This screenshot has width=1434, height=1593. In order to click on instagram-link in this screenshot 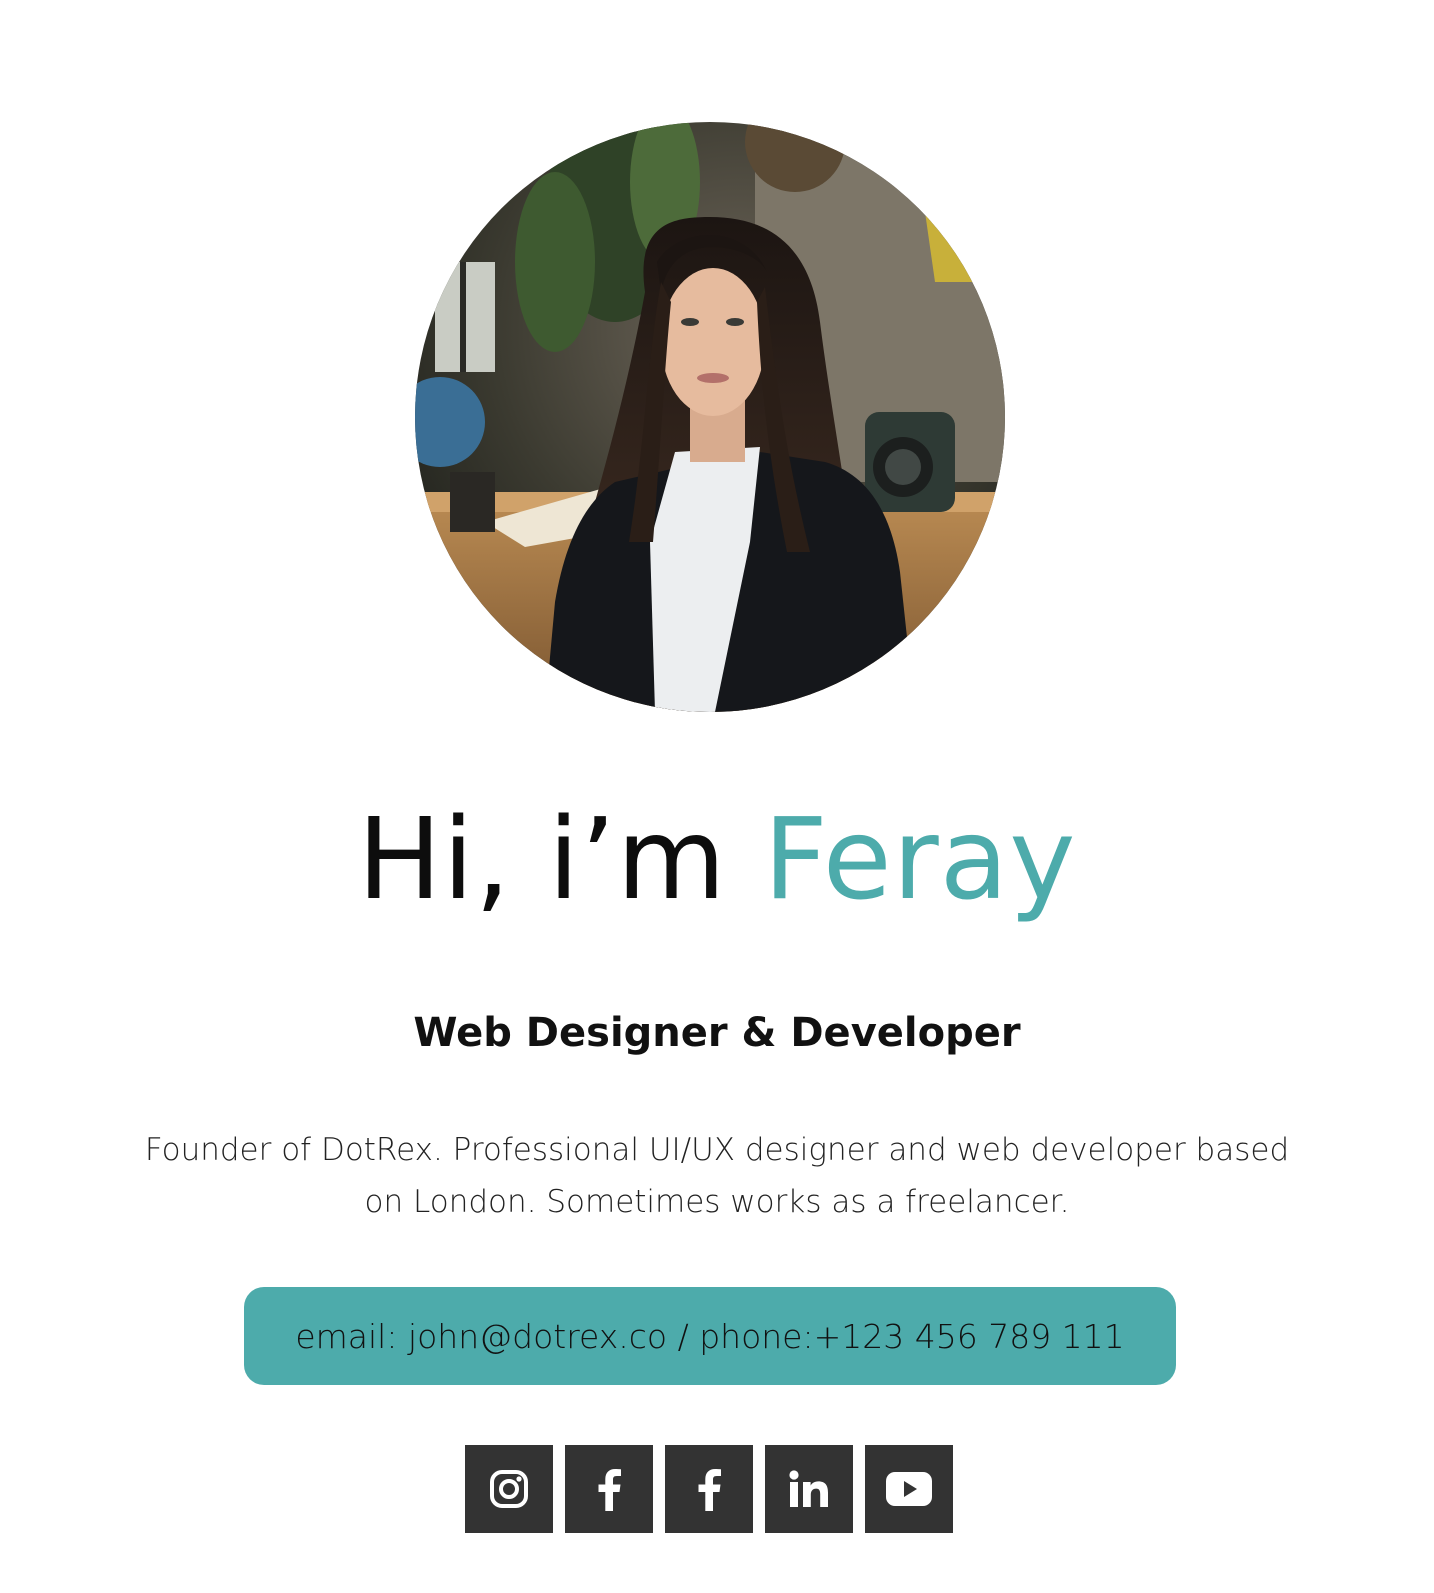, I will do `click(509, 1489)`.